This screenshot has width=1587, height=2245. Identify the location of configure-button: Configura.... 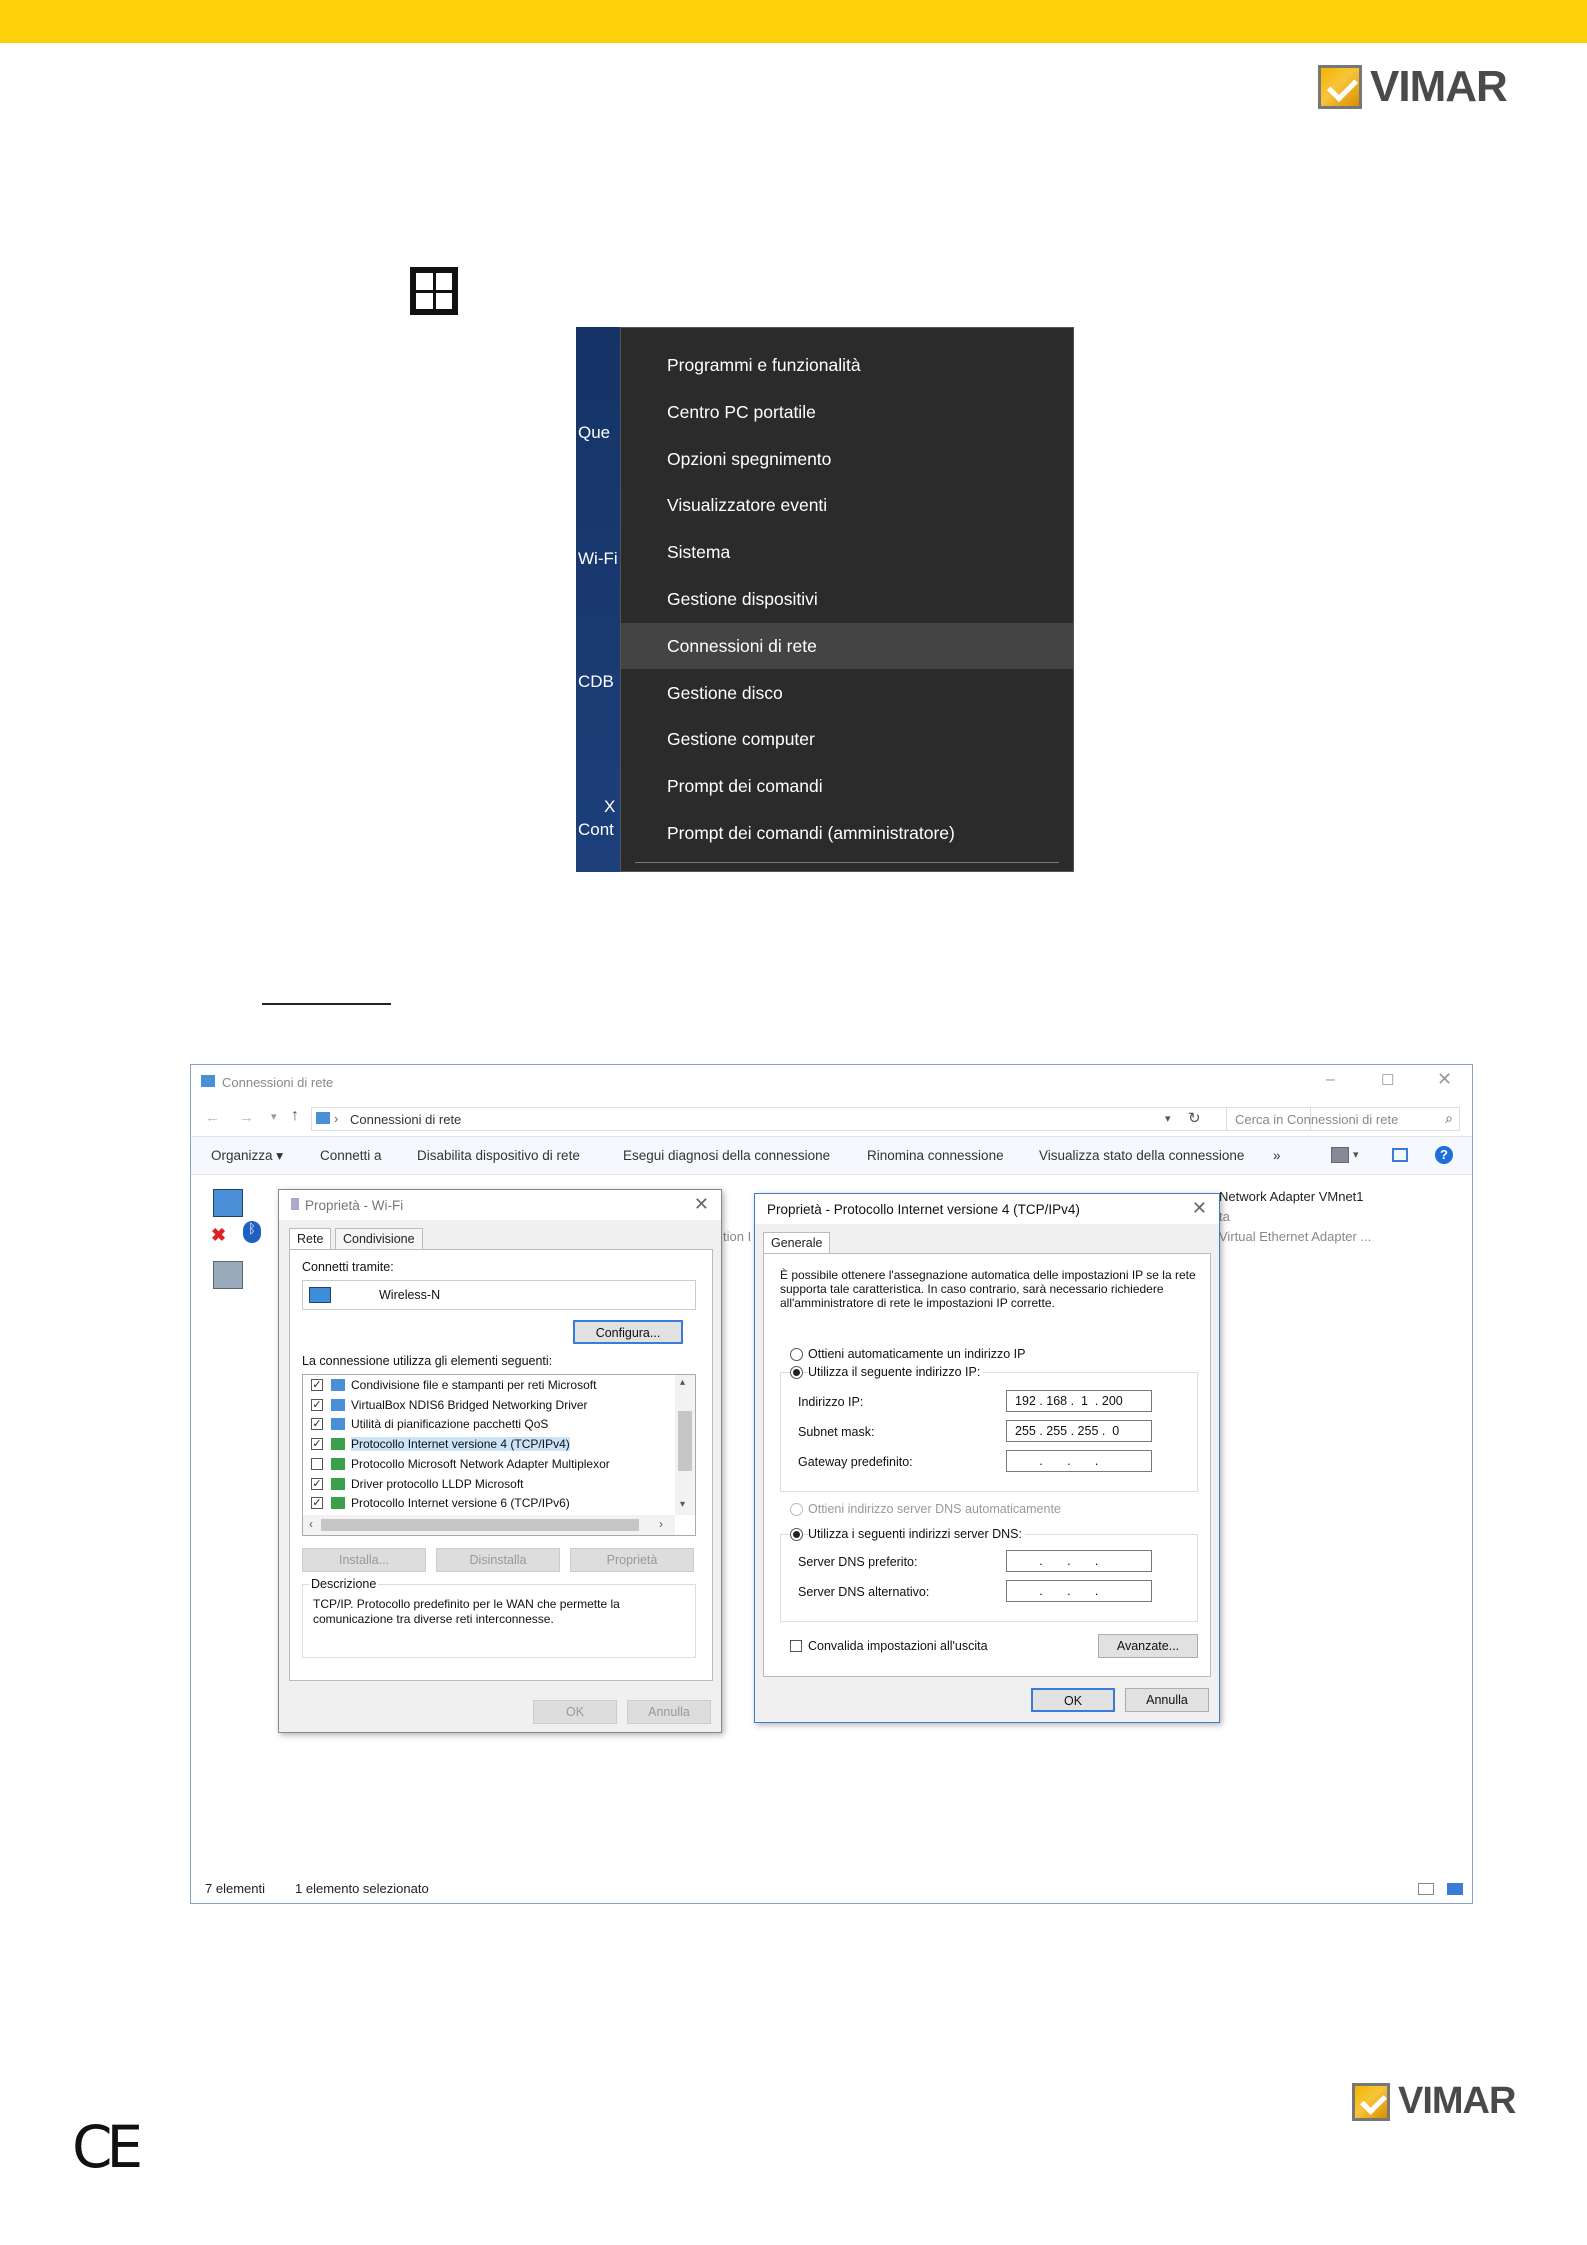
(628, 1332).